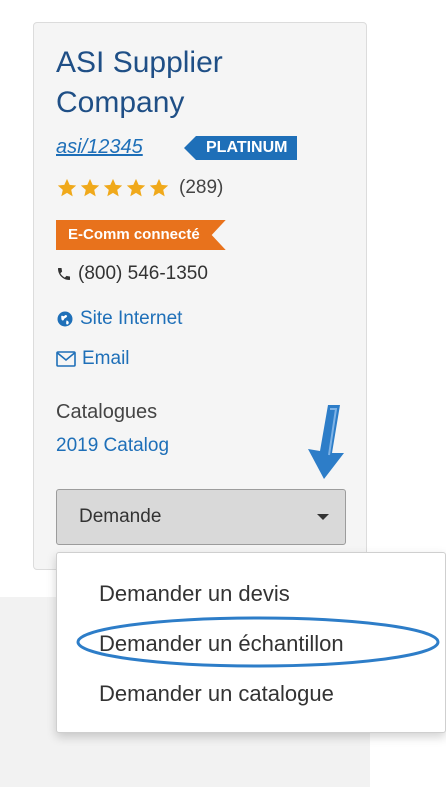 This screenshot has height=787, width=446. What do you see at coordinates (107, 412) in the screenshot?
I see `catalogues-heading: Catalogues` at bounding box center [107, 412].